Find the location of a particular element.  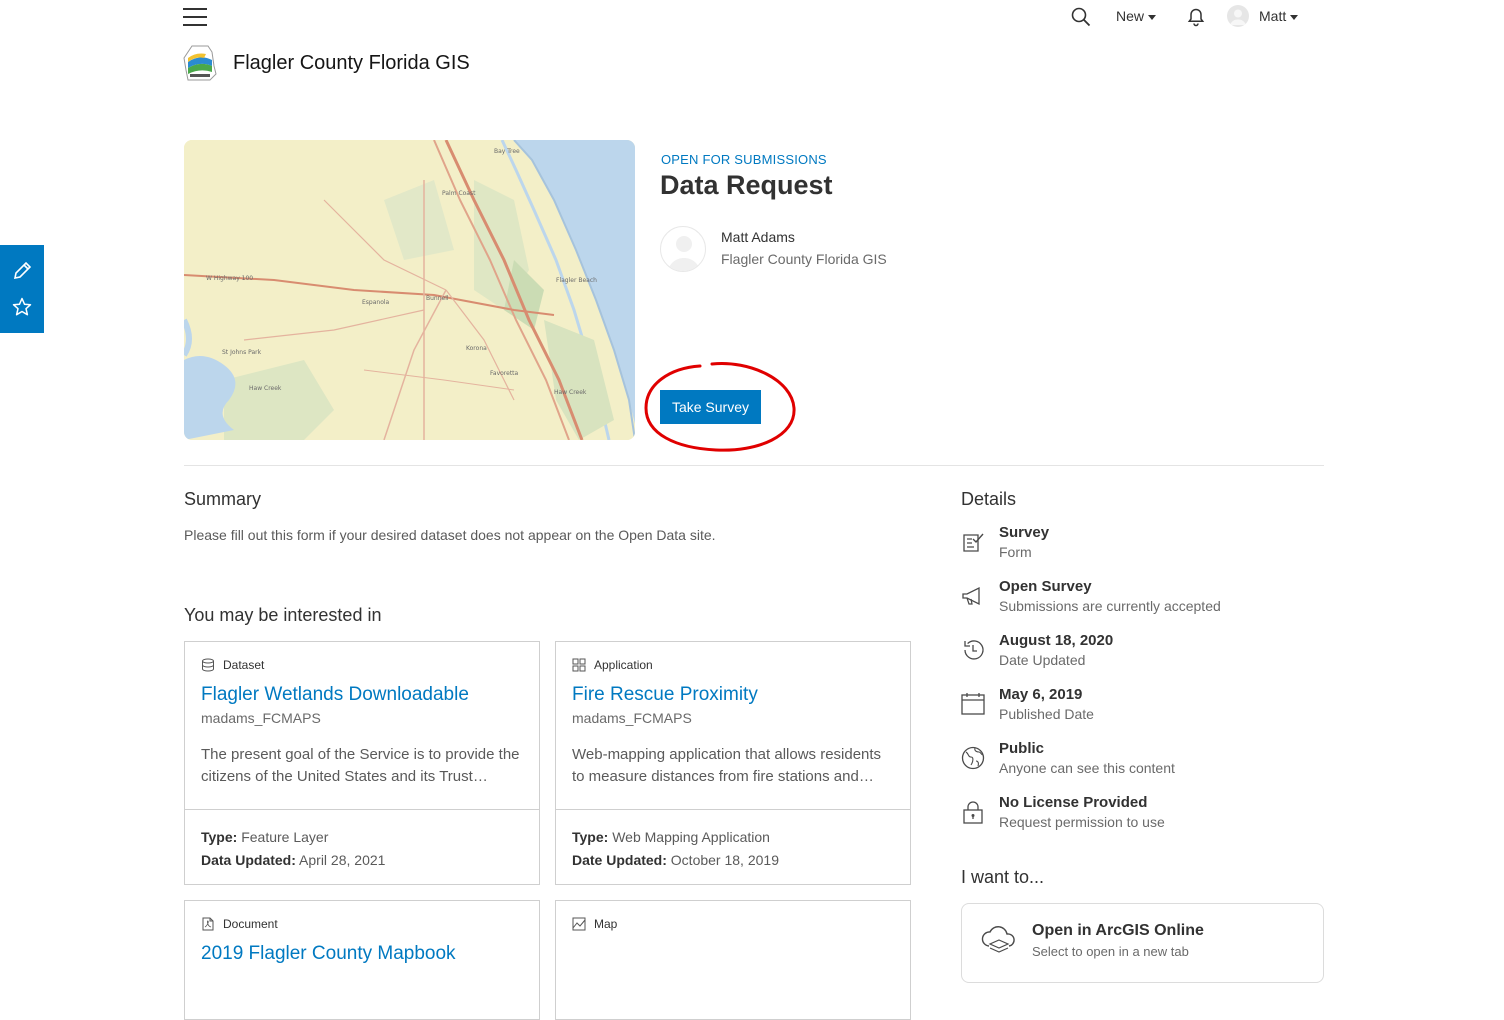

svg-text: W Highway 100 is located at coordinates (229, 278).